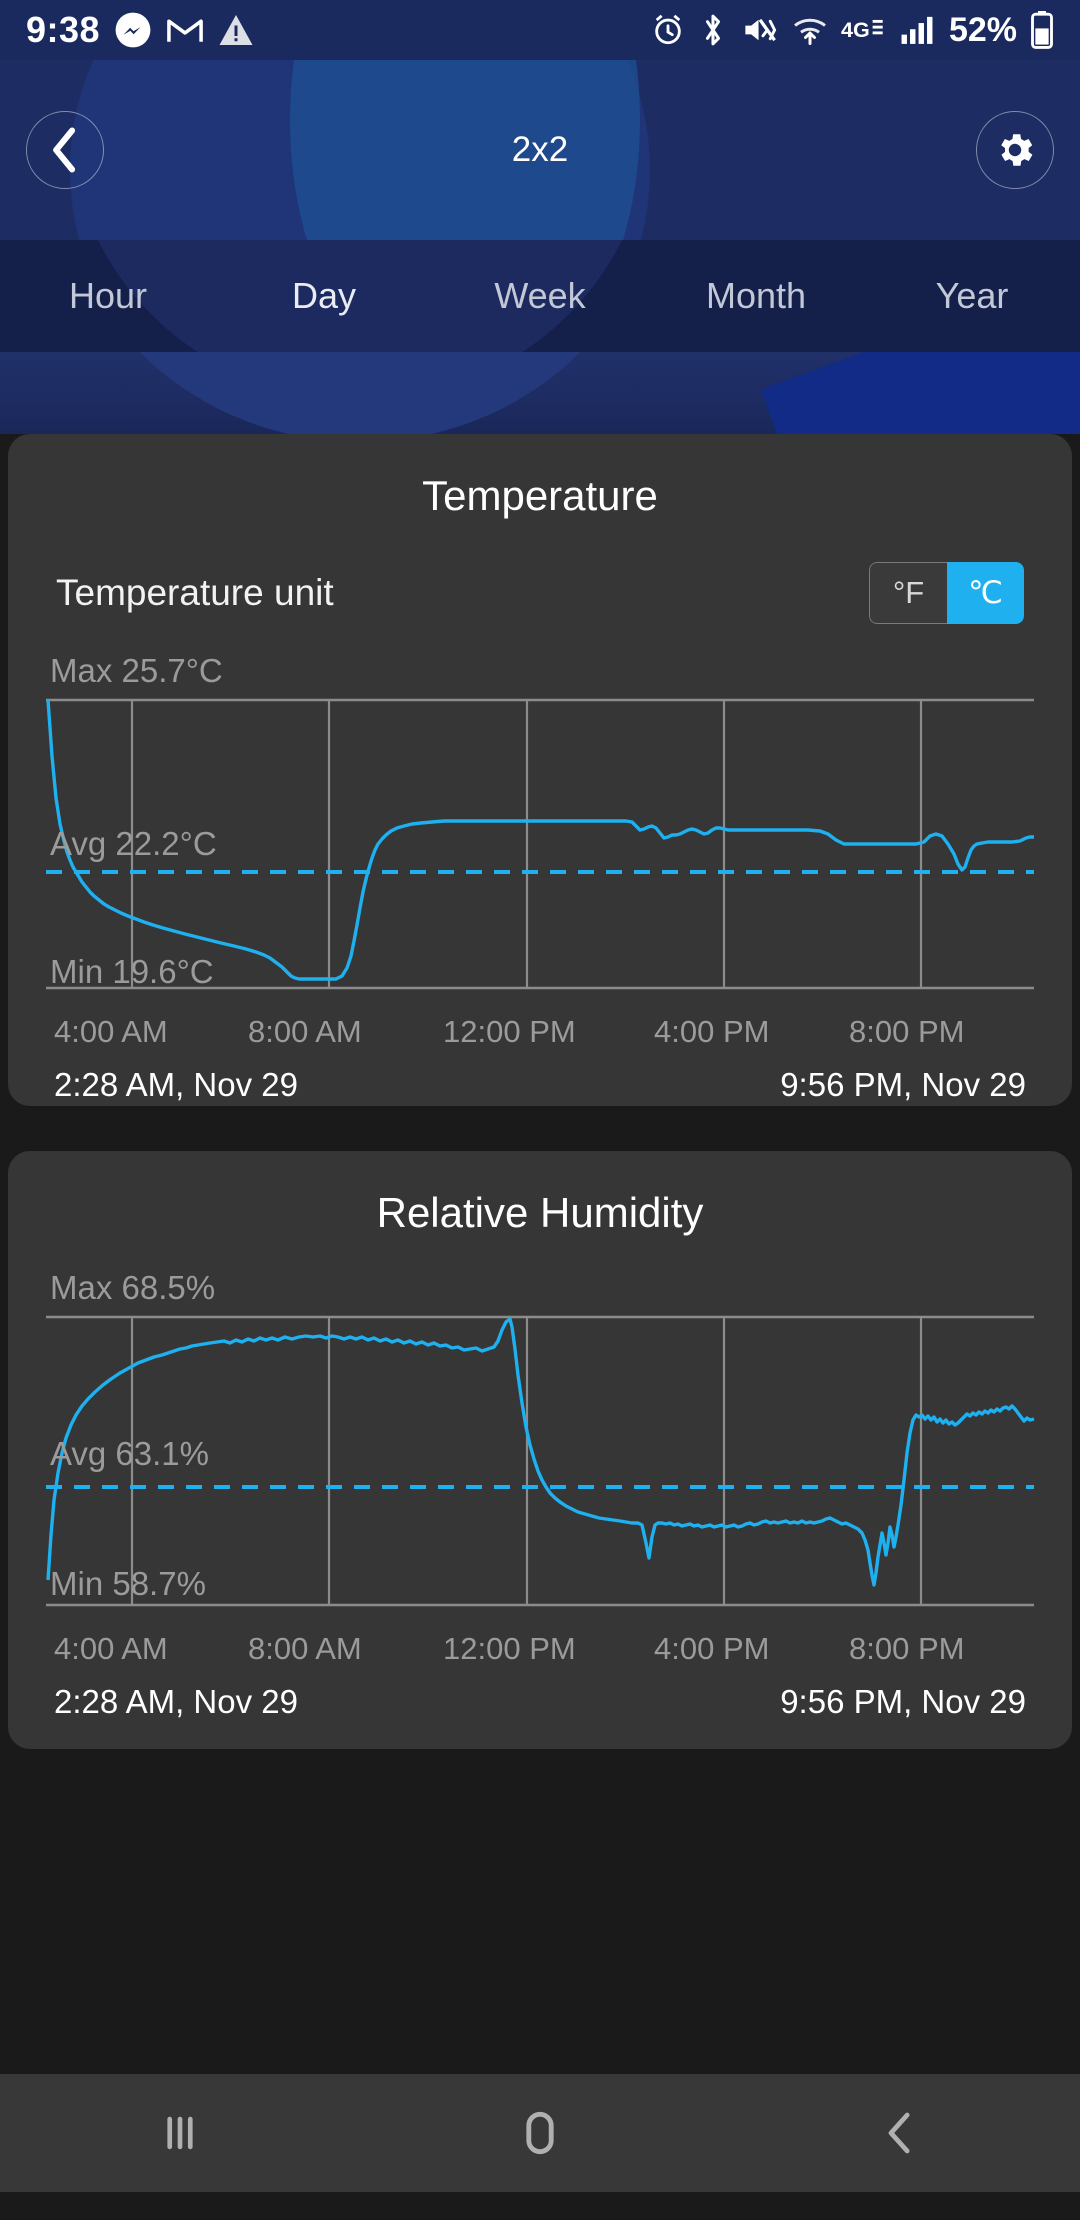 The width and height of the screenshot is (1080, 2220). I want to click on tab-hour: Hour, so click(108, 296).